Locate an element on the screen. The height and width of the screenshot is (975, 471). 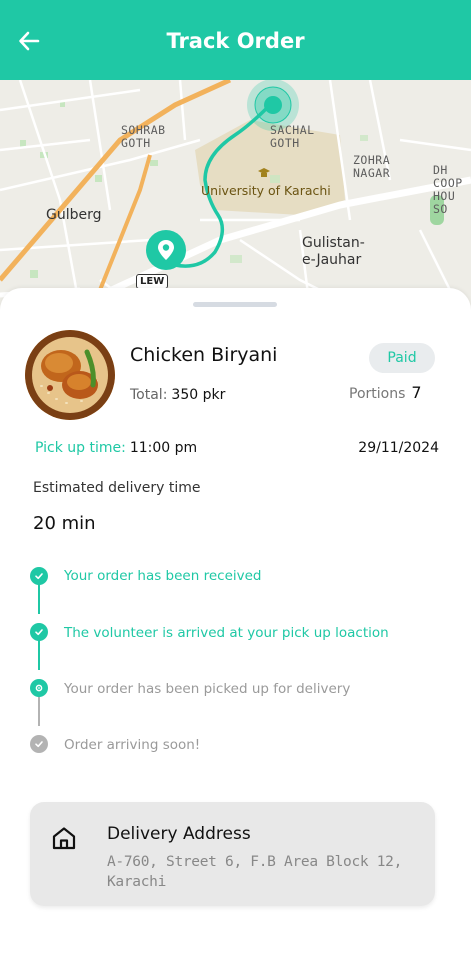
road-shield: LEW is located at coordinates (152, 281).